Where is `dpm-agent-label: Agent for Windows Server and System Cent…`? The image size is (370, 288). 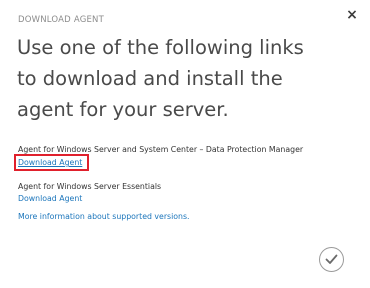 dpm-agent-label: Agent for Windows Server and System Cent… is located at coordinates (161, 149).